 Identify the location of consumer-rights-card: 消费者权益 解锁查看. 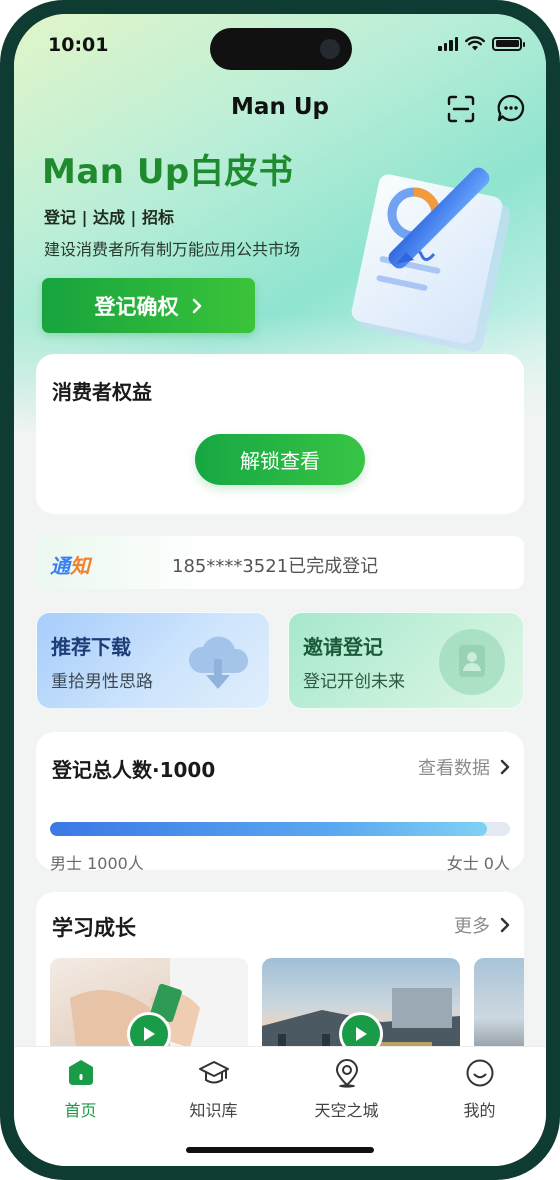
(280, 434).